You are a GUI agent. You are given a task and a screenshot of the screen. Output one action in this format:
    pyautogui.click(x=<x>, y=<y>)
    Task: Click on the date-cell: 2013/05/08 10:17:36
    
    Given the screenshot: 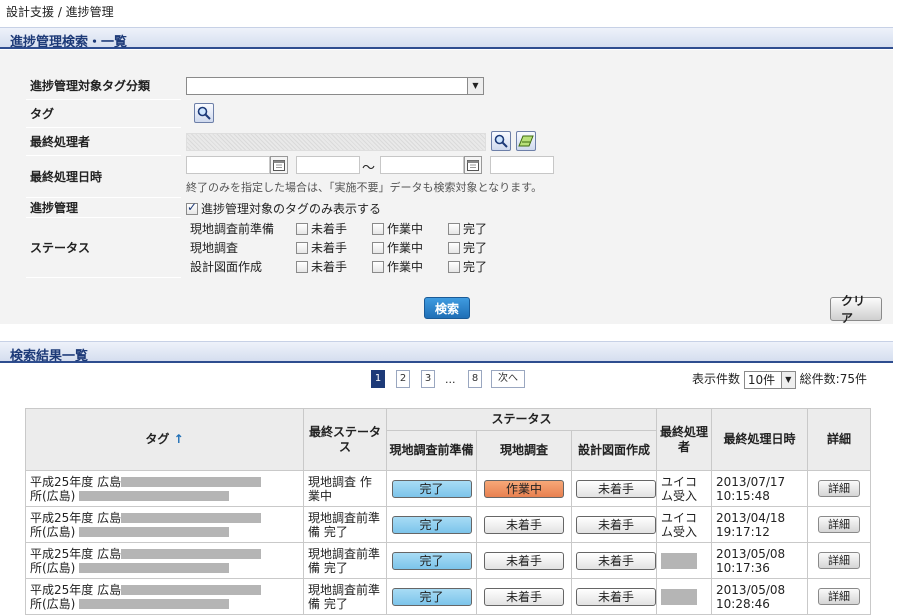 What is the action you would take?
    pyautogui.click(x=760, y=560)
    